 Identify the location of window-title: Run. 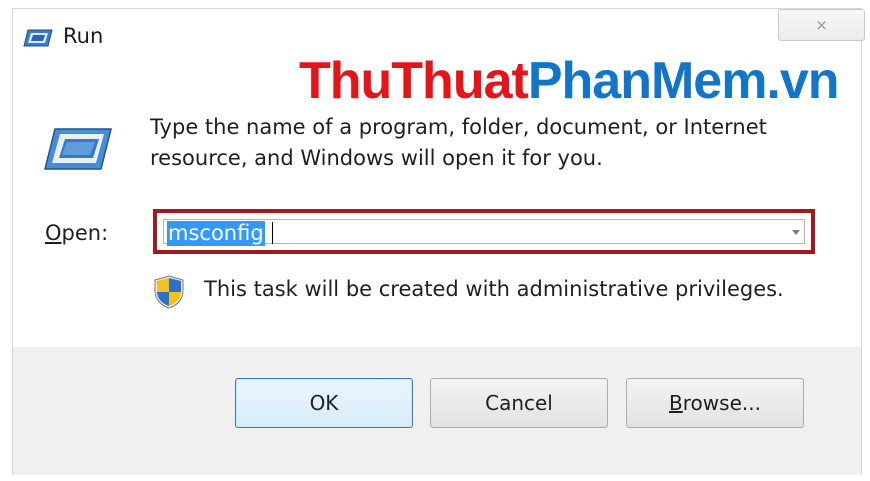
(83, 36).